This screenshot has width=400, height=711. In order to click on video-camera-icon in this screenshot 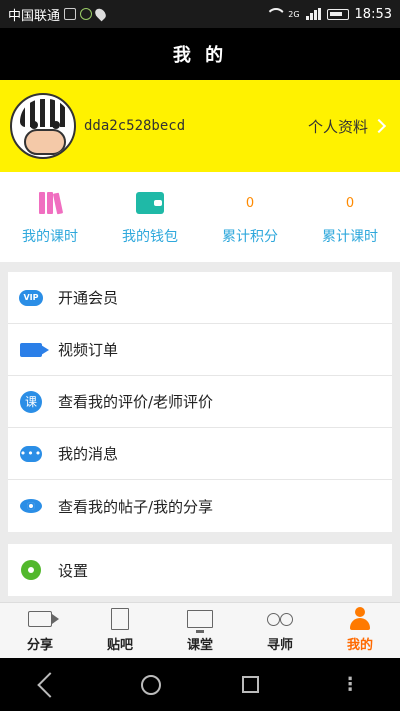, I will do `click(34, 349)`.